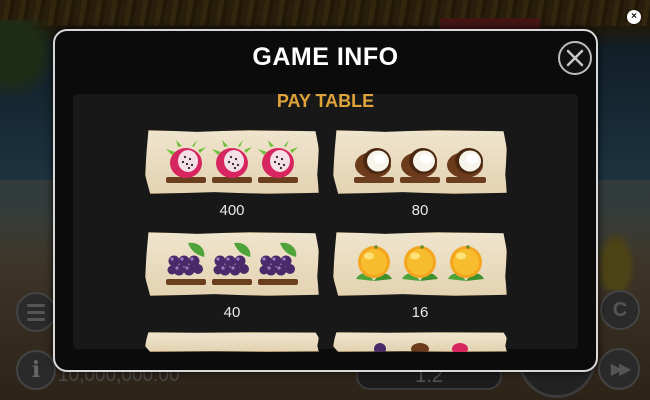 The image size is (650, 400). What do you see at coordinates (421, 347) in the screenshot?
I see `mixed-fruit-icon` at bounding box center [421, 347].